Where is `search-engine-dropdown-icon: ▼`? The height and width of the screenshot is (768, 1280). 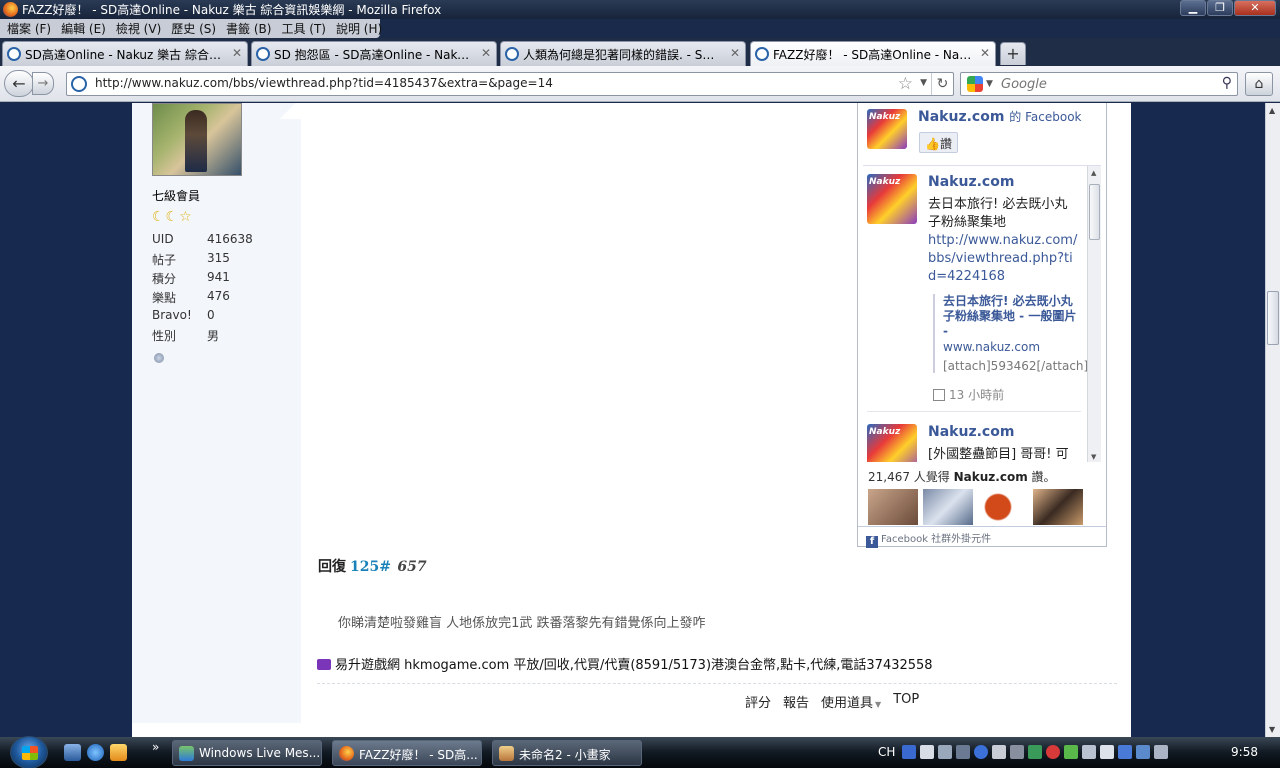
search-engine-dropdown-icon: ▼ is located at coordinates (989, 84).